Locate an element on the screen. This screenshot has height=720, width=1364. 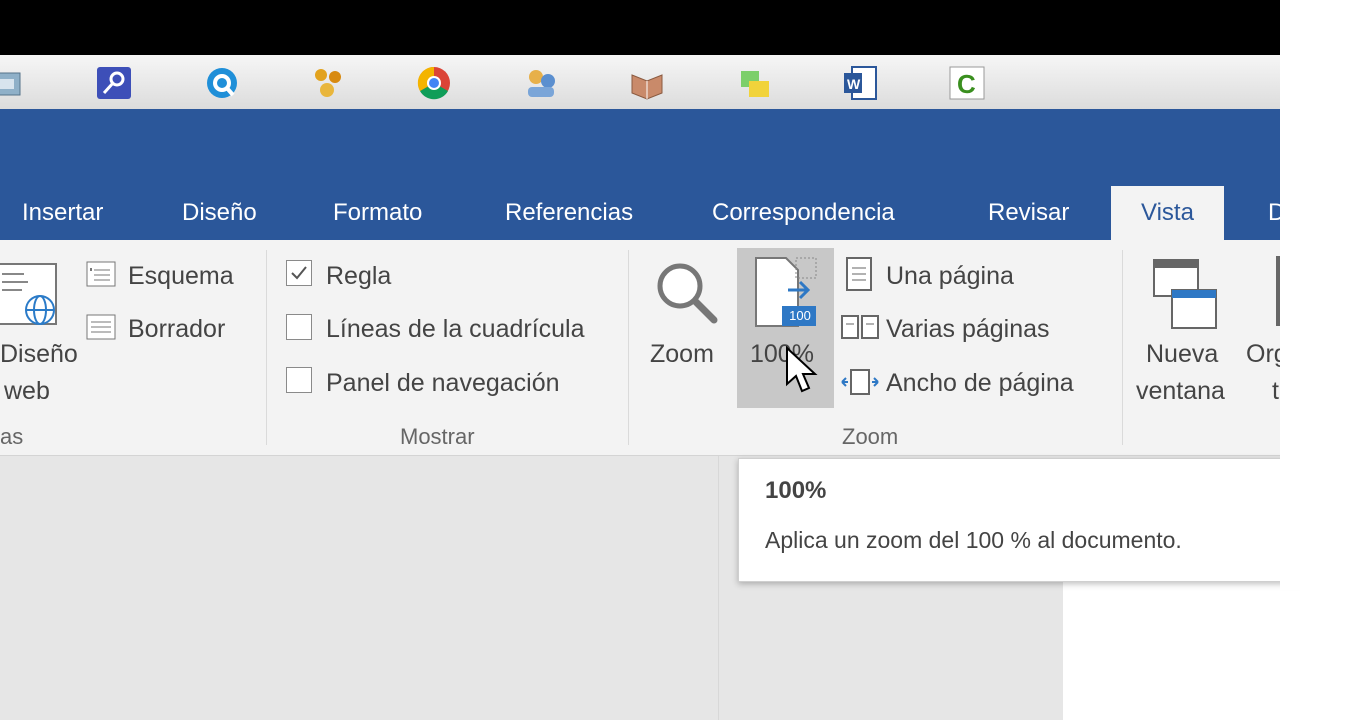
tab-vista: Vista is located at coordinates (1167, 213).